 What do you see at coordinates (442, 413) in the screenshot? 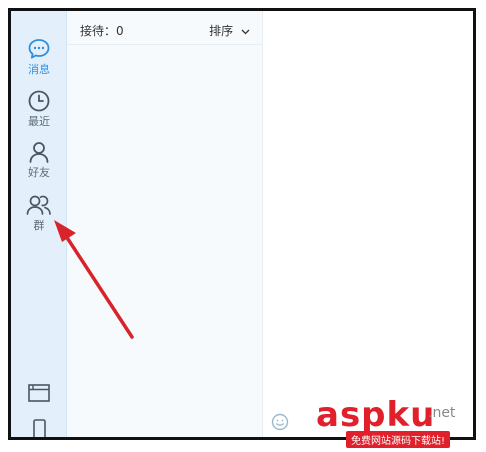
I see `watermark-domain: .net` at bounding box center [442, 413].